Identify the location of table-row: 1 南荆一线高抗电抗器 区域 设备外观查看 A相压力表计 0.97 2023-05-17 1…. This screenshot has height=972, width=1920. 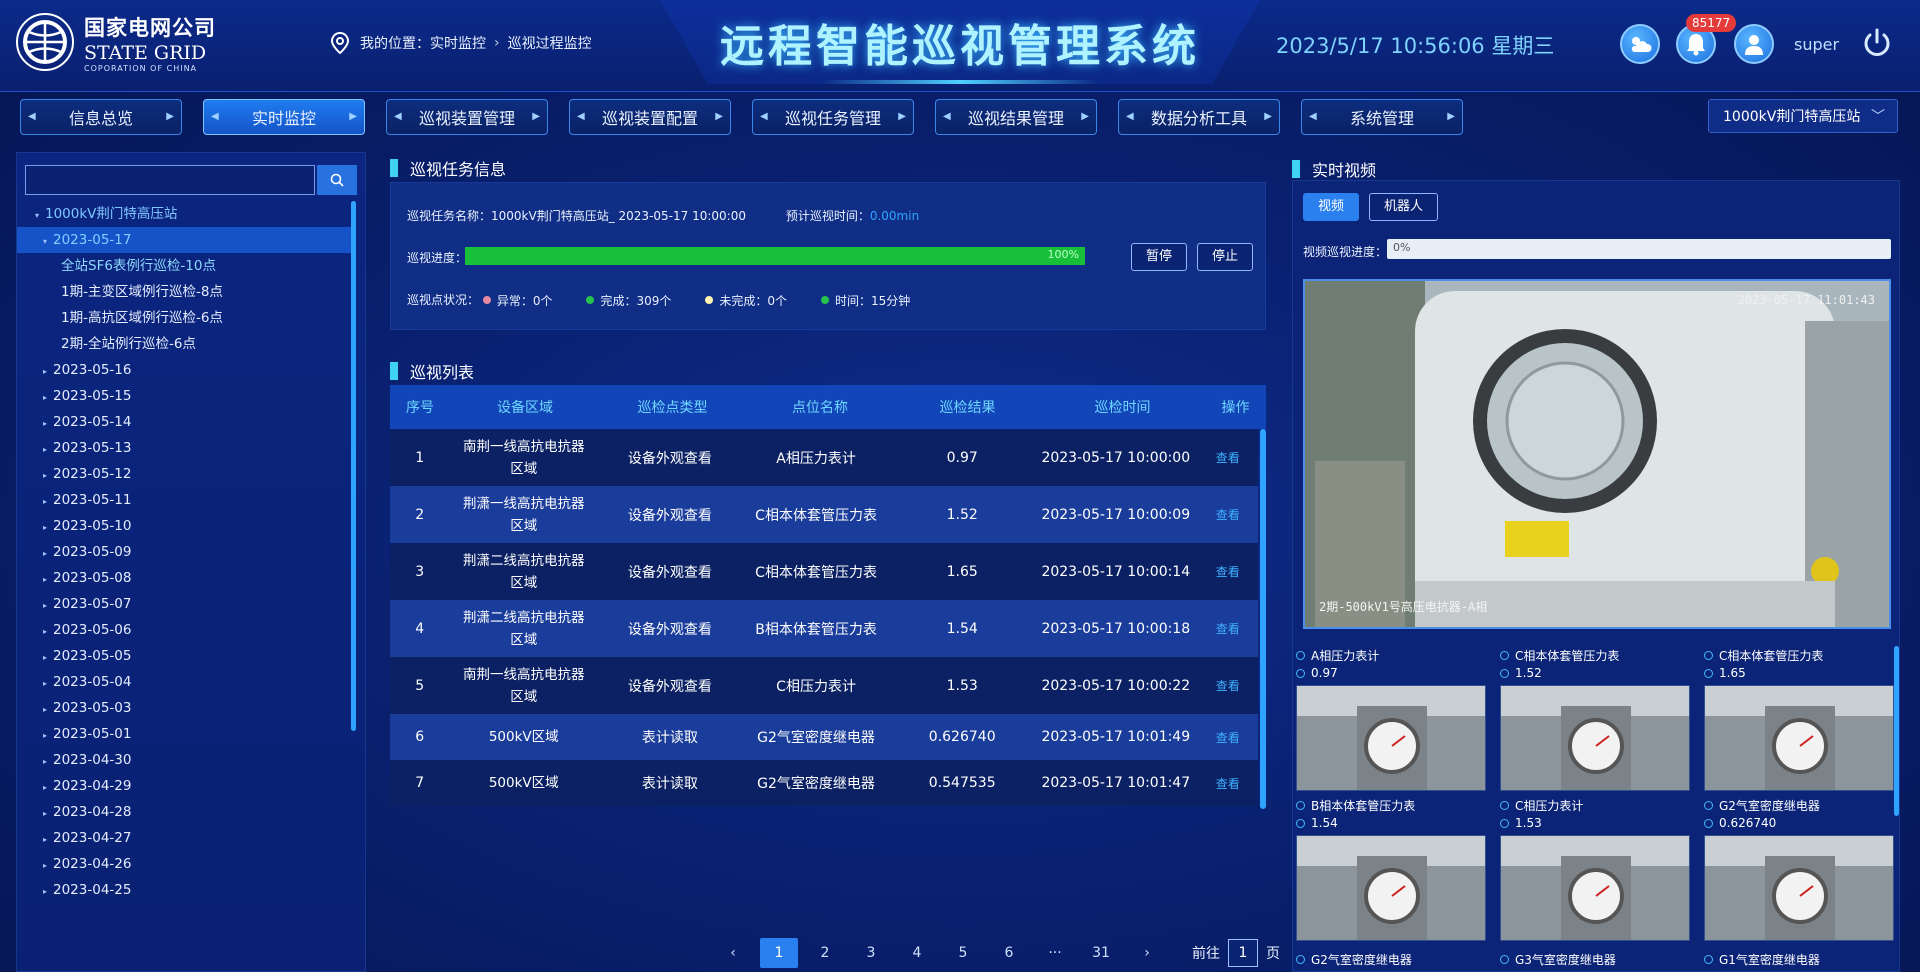
(824, 457).